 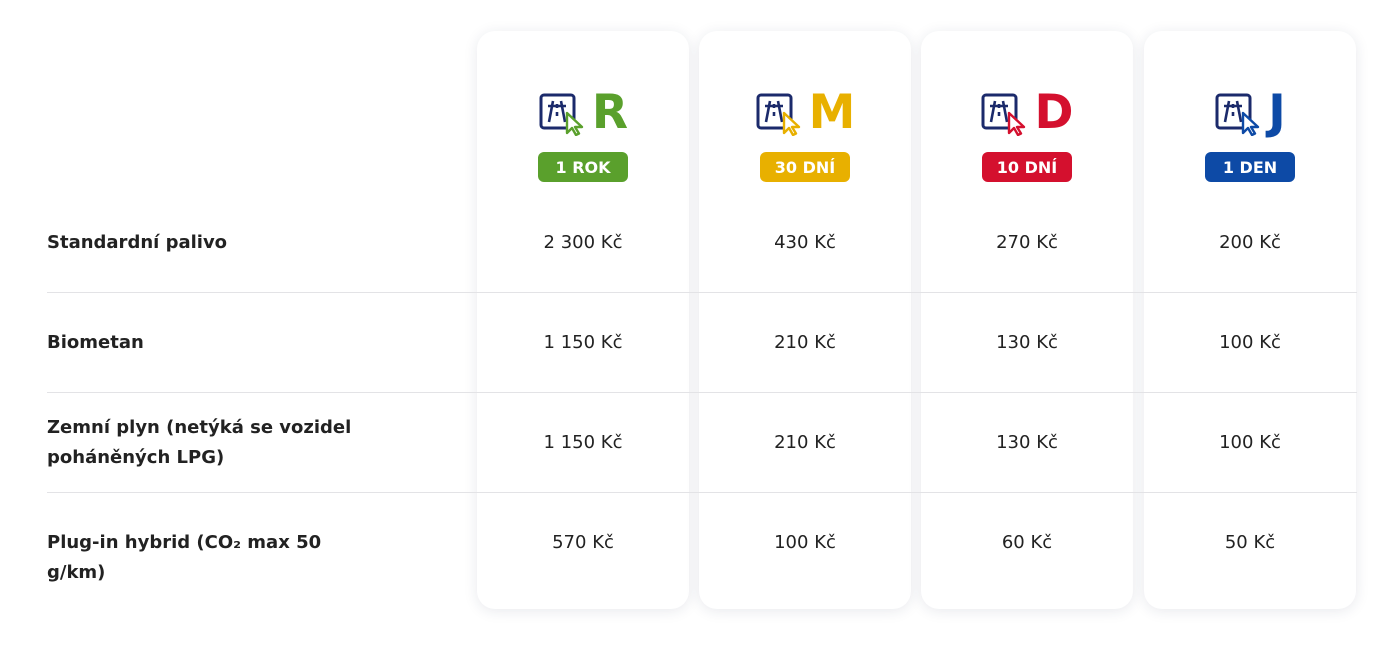 What do you see at coordinates (1250, 320) in the screenshot?
I see `plan-card-j: J 1 DEN` at bounding box center [1250, 320].